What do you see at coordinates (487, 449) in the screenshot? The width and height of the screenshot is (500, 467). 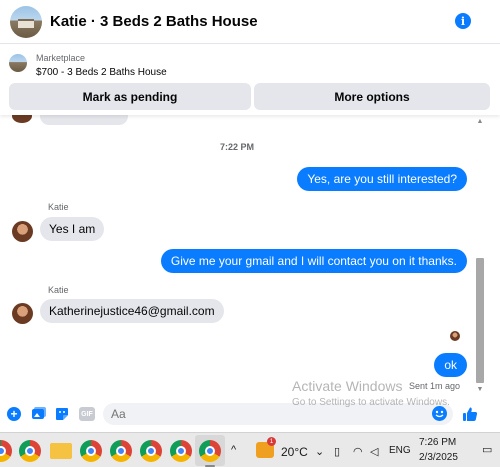 I see `notification-icon: ▭` at bounding box center [487, 449].